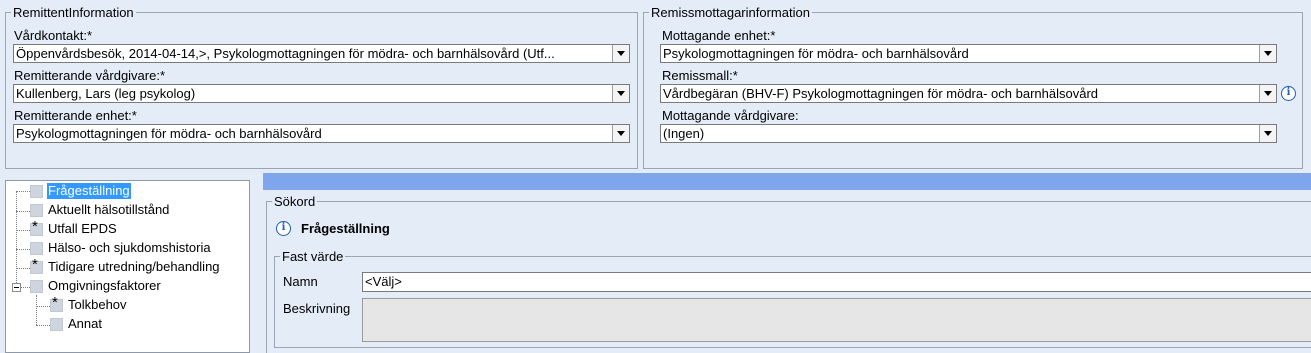  I want to click on namn-label: Namn, so click(300, 281).